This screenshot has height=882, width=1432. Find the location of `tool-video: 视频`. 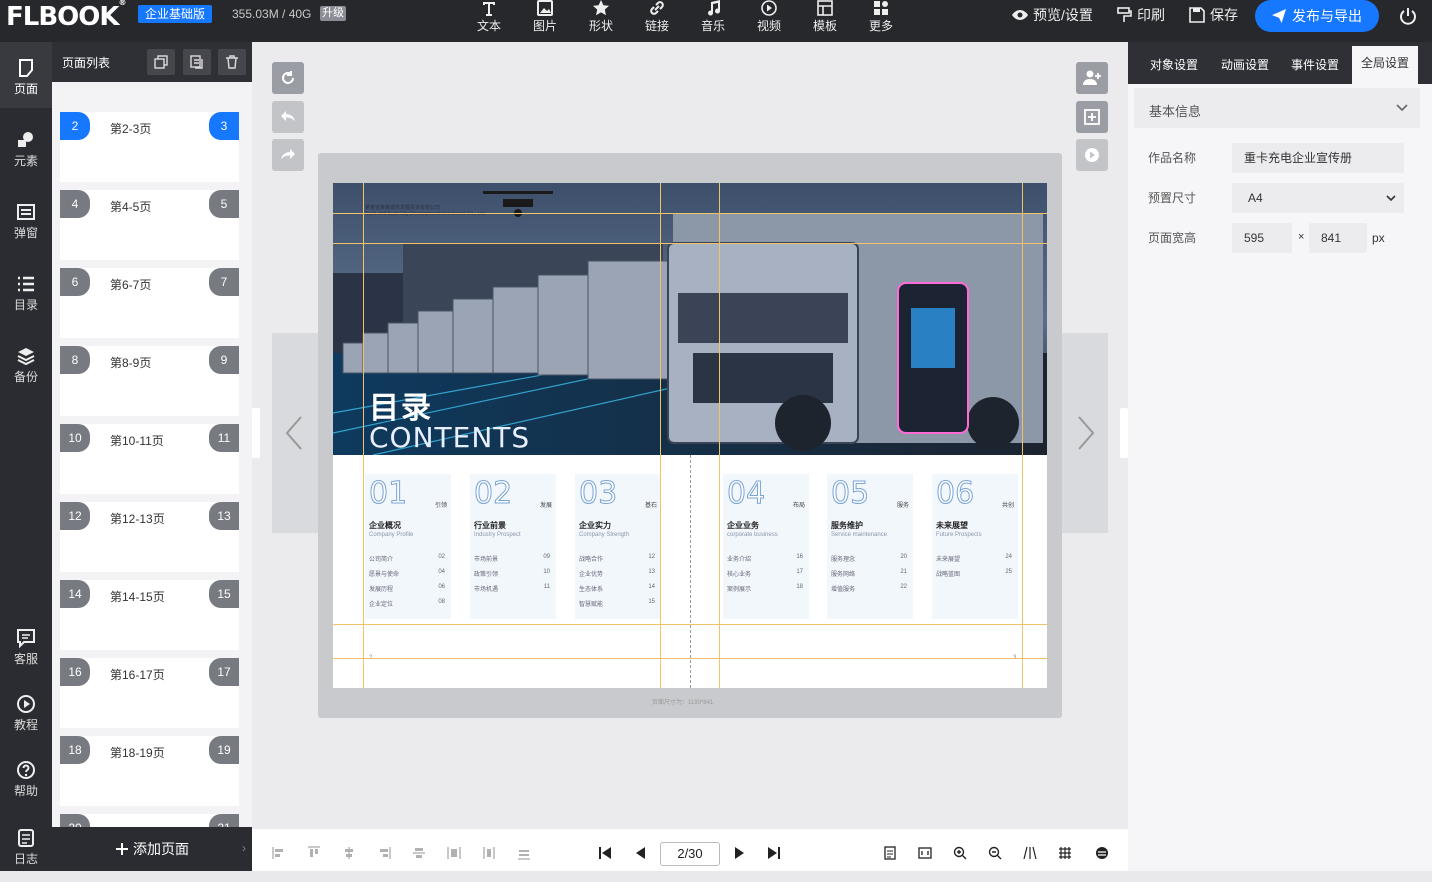

tool-video: 视频 is located at coordinates (769, 17).